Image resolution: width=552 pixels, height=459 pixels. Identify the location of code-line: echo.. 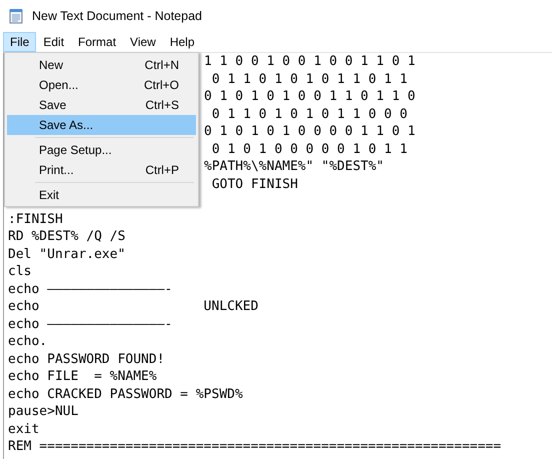
(28, 341).